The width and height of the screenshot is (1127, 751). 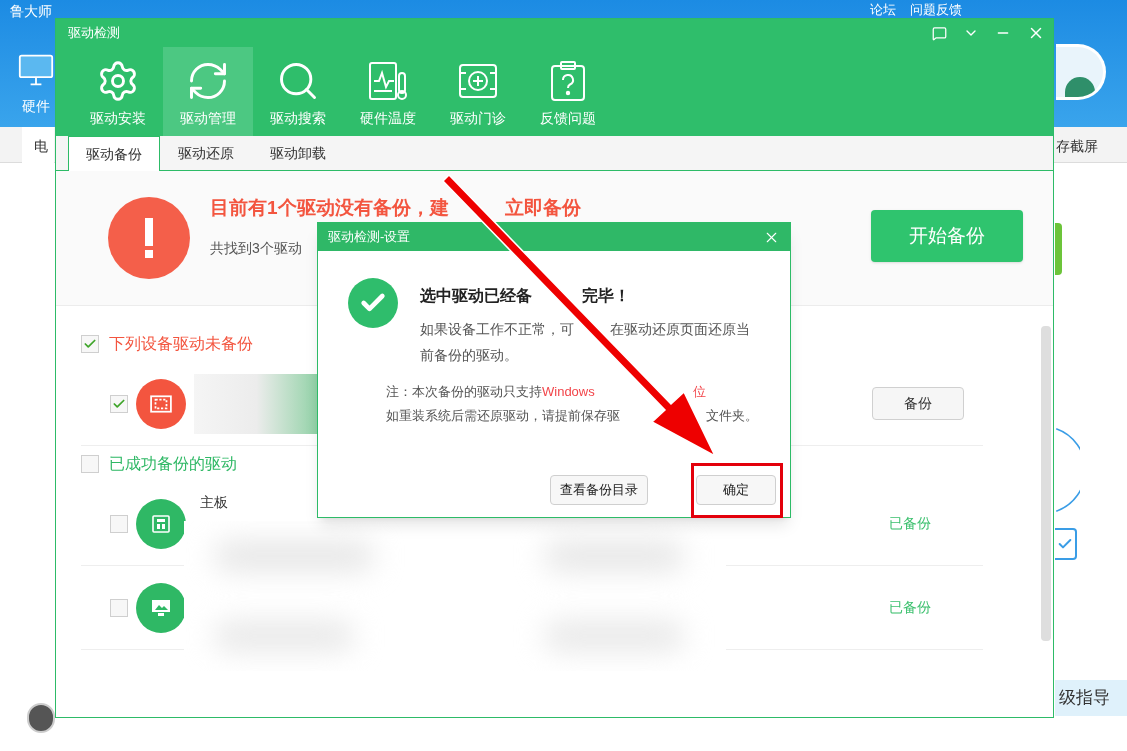 I want to click on window-title: 驱动检测, so click(x=94, y=33).